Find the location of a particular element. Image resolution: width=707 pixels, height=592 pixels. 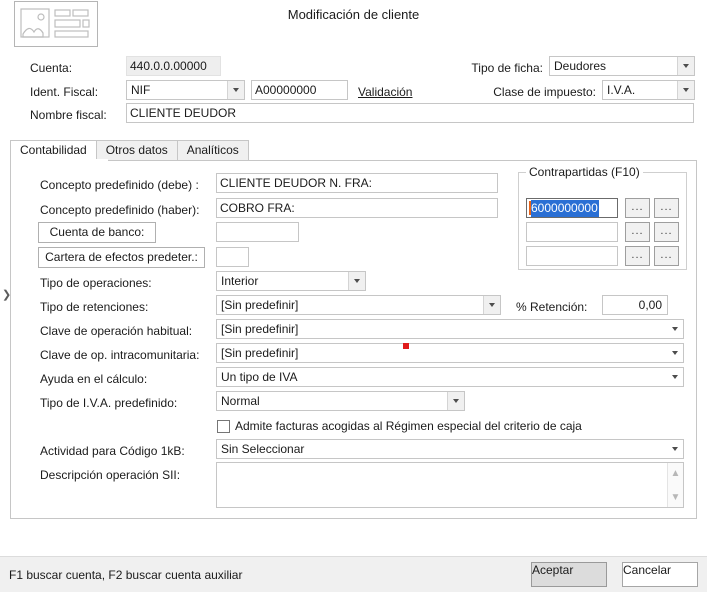

ident-fiscal-label: Ident. Fiscal: is located at coordinates (64, 92).